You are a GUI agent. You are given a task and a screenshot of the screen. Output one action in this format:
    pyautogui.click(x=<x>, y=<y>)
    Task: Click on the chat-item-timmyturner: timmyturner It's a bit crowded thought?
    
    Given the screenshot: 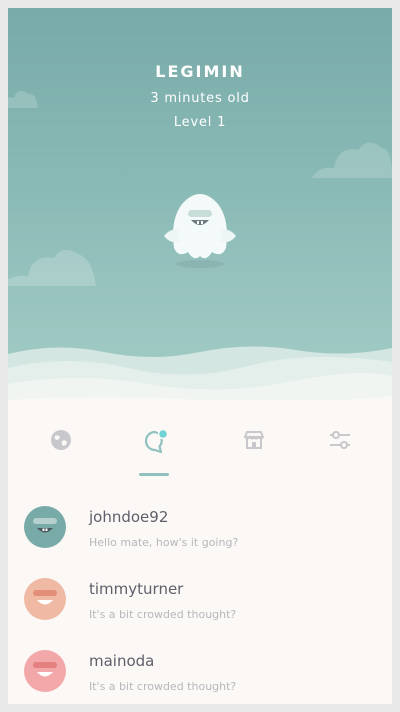 What is the action you would take?
    pyautogui.click(x=200, y=608)
    